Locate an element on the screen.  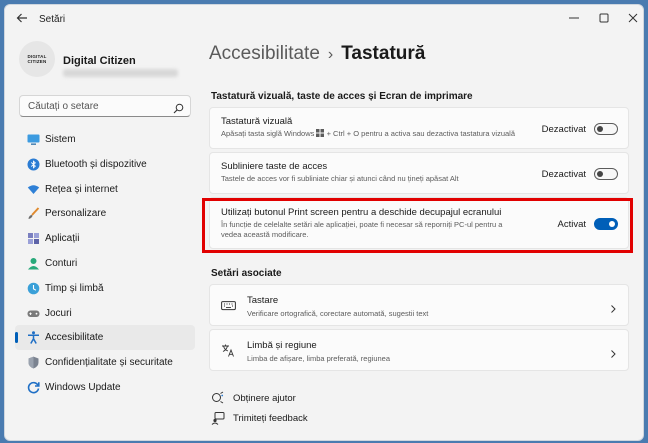
help-icon is located at coordinates (218, 397).